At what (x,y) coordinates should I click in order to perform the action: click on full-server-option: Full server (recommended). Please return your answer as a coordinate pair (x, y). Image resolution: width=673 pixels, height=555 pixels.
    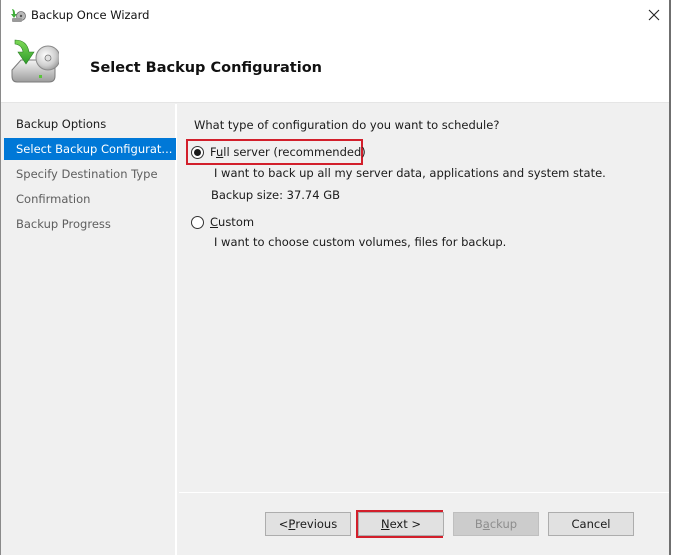
    Looking at the image, I should click on (278, 152).